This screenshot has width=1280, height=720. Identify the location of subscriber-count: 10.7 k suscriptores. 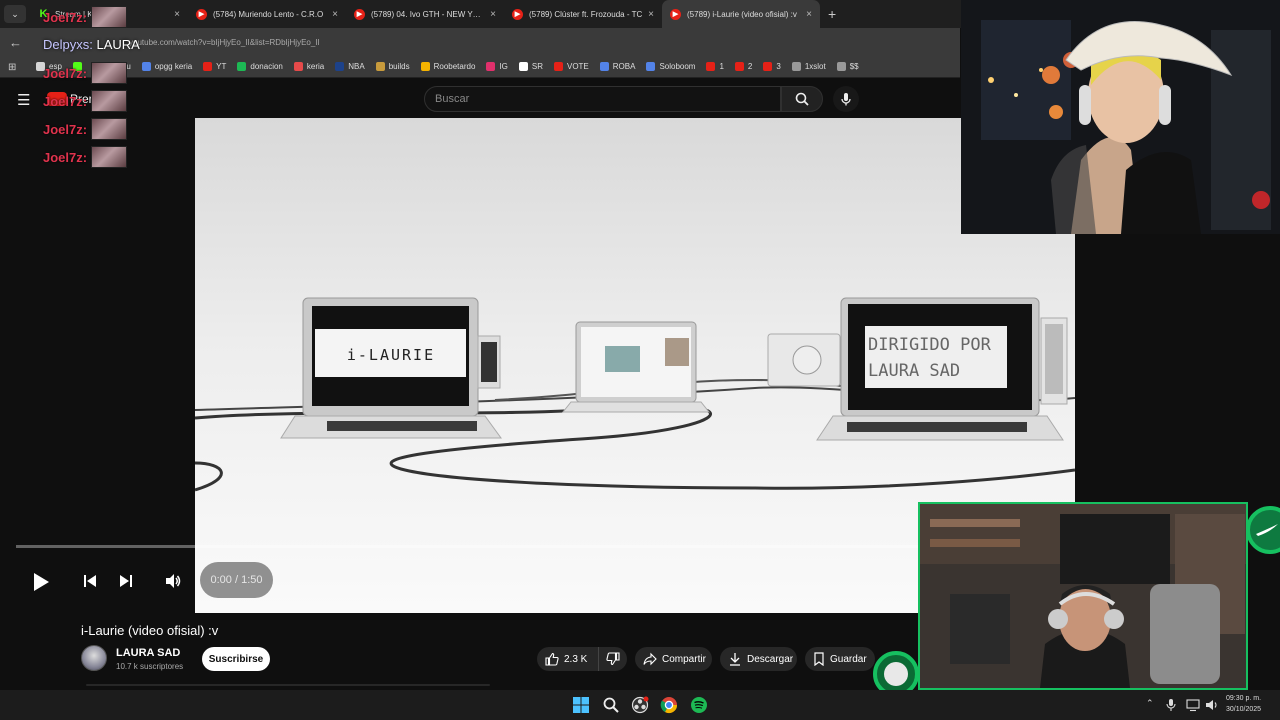
(150, 666).